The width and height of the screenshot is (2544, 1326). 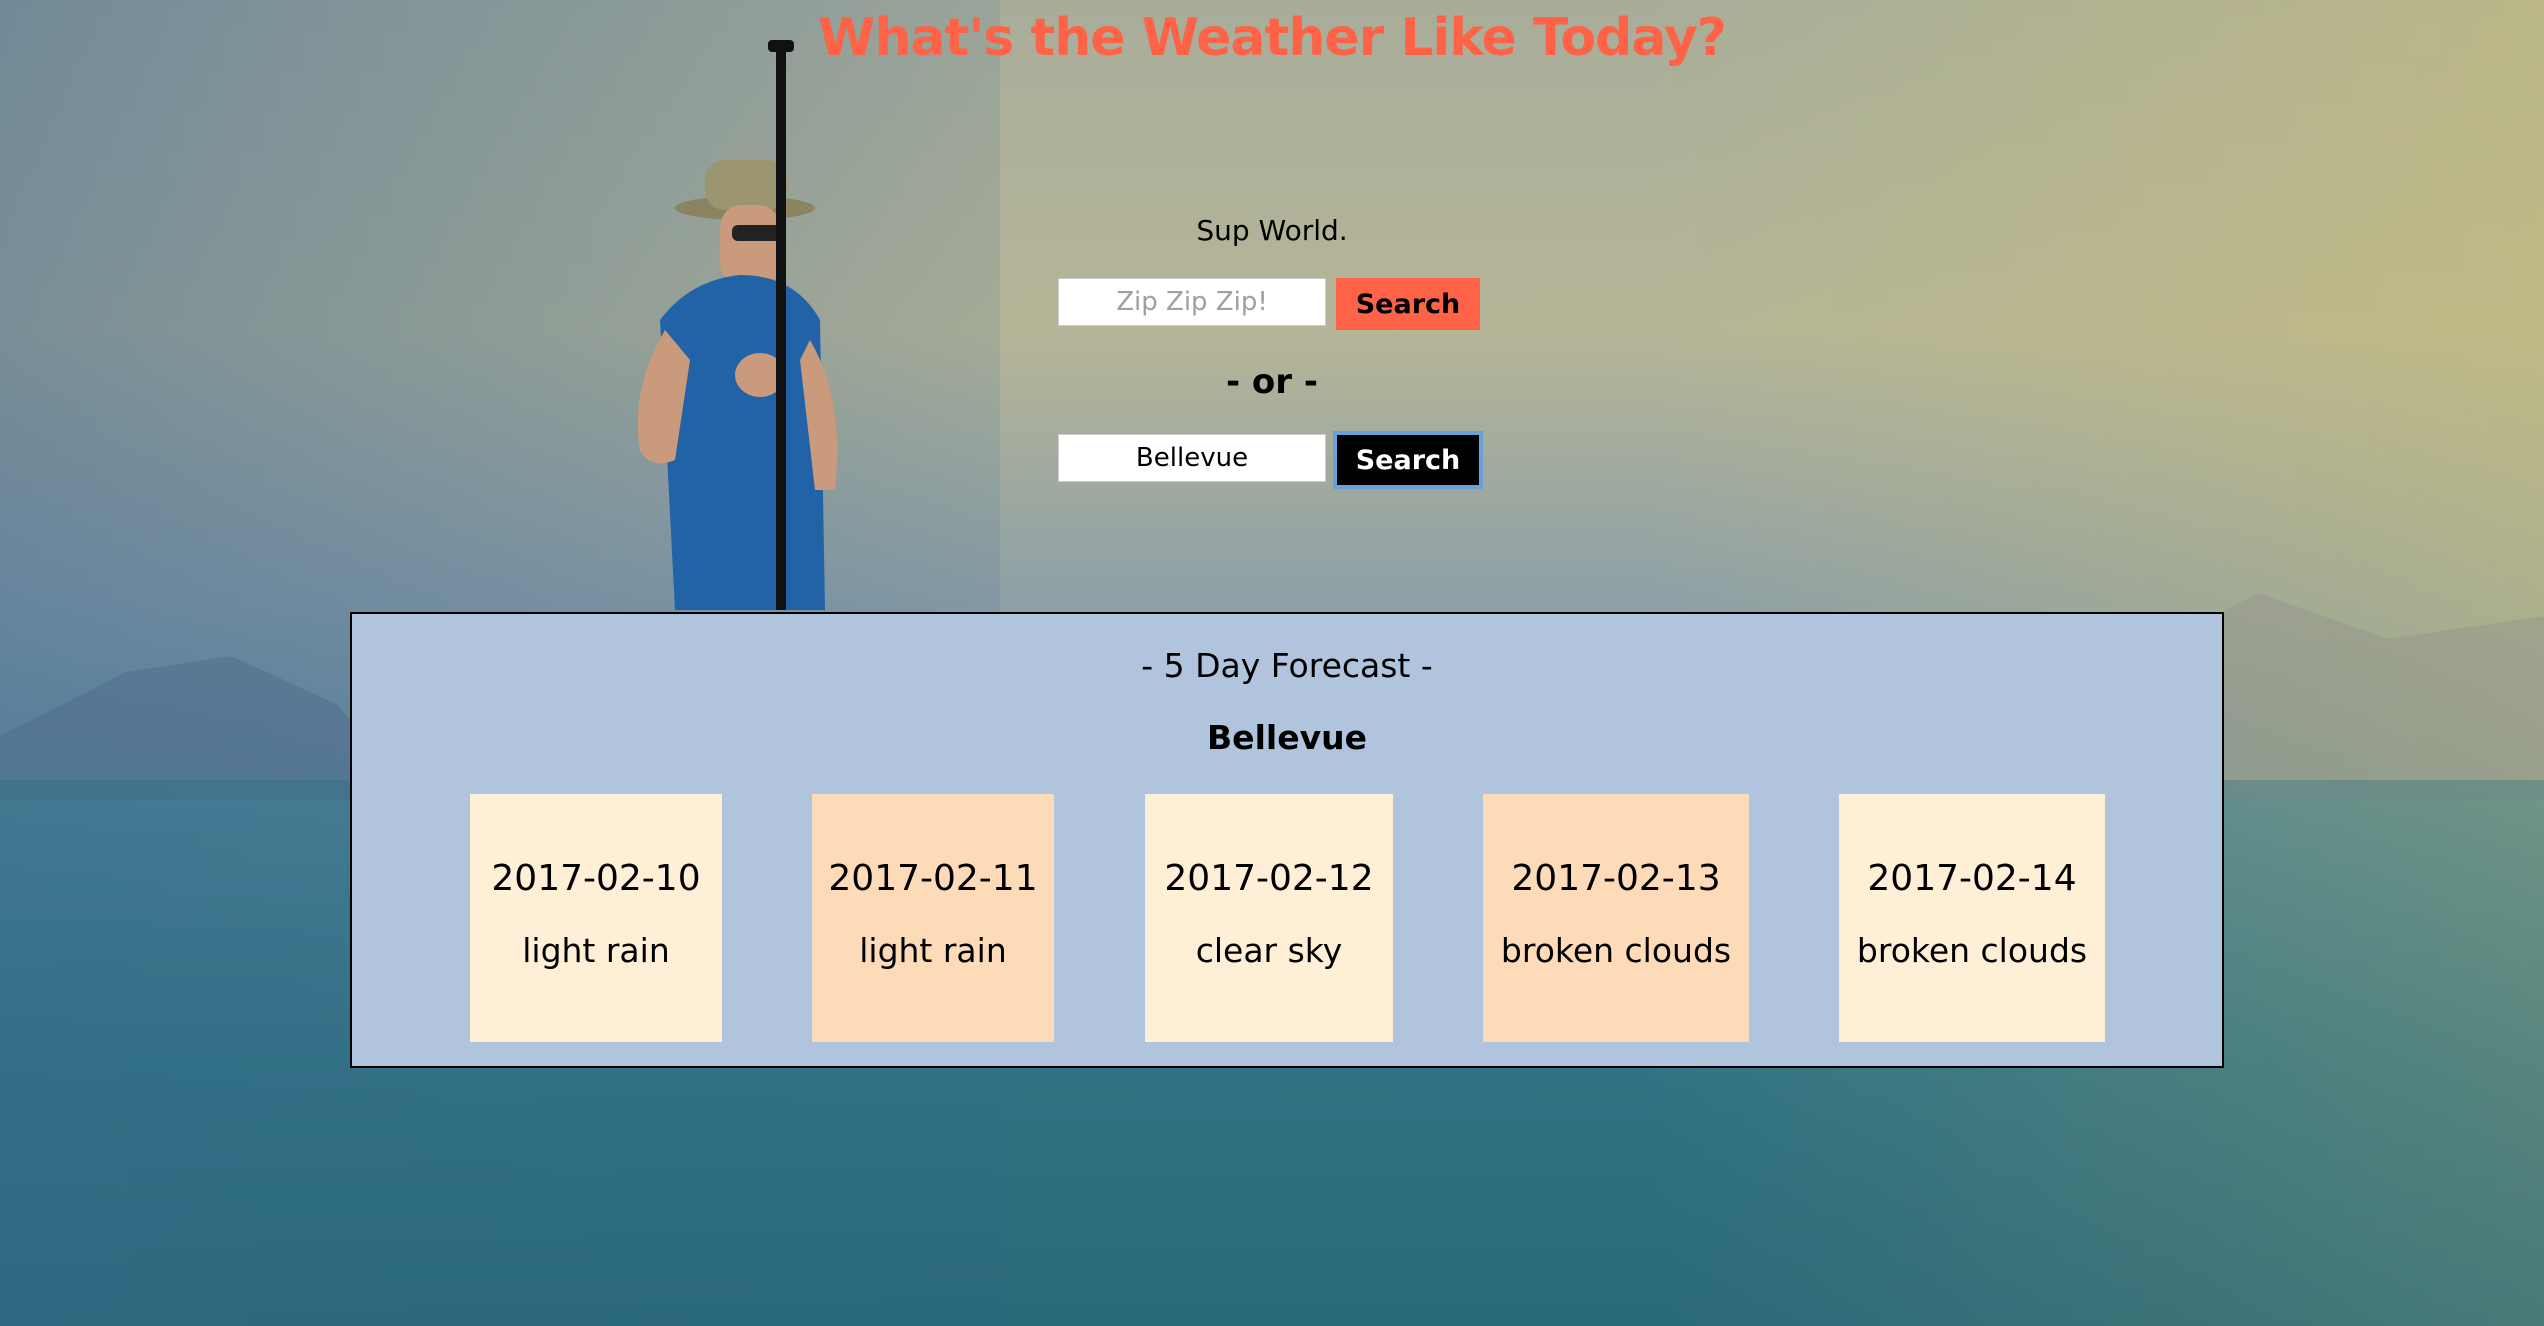 I want to click on page-title: What's the Weather Like Today?, so click(x=1272, y=38).